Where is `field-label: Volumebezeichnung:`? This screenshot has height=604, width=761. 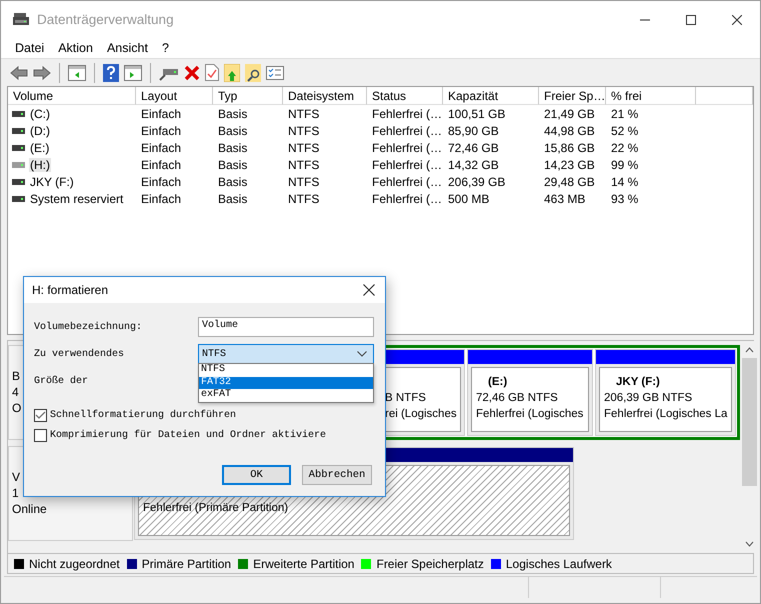 field-label: Volumebezeichnung: is located at coordinates (89, 327).